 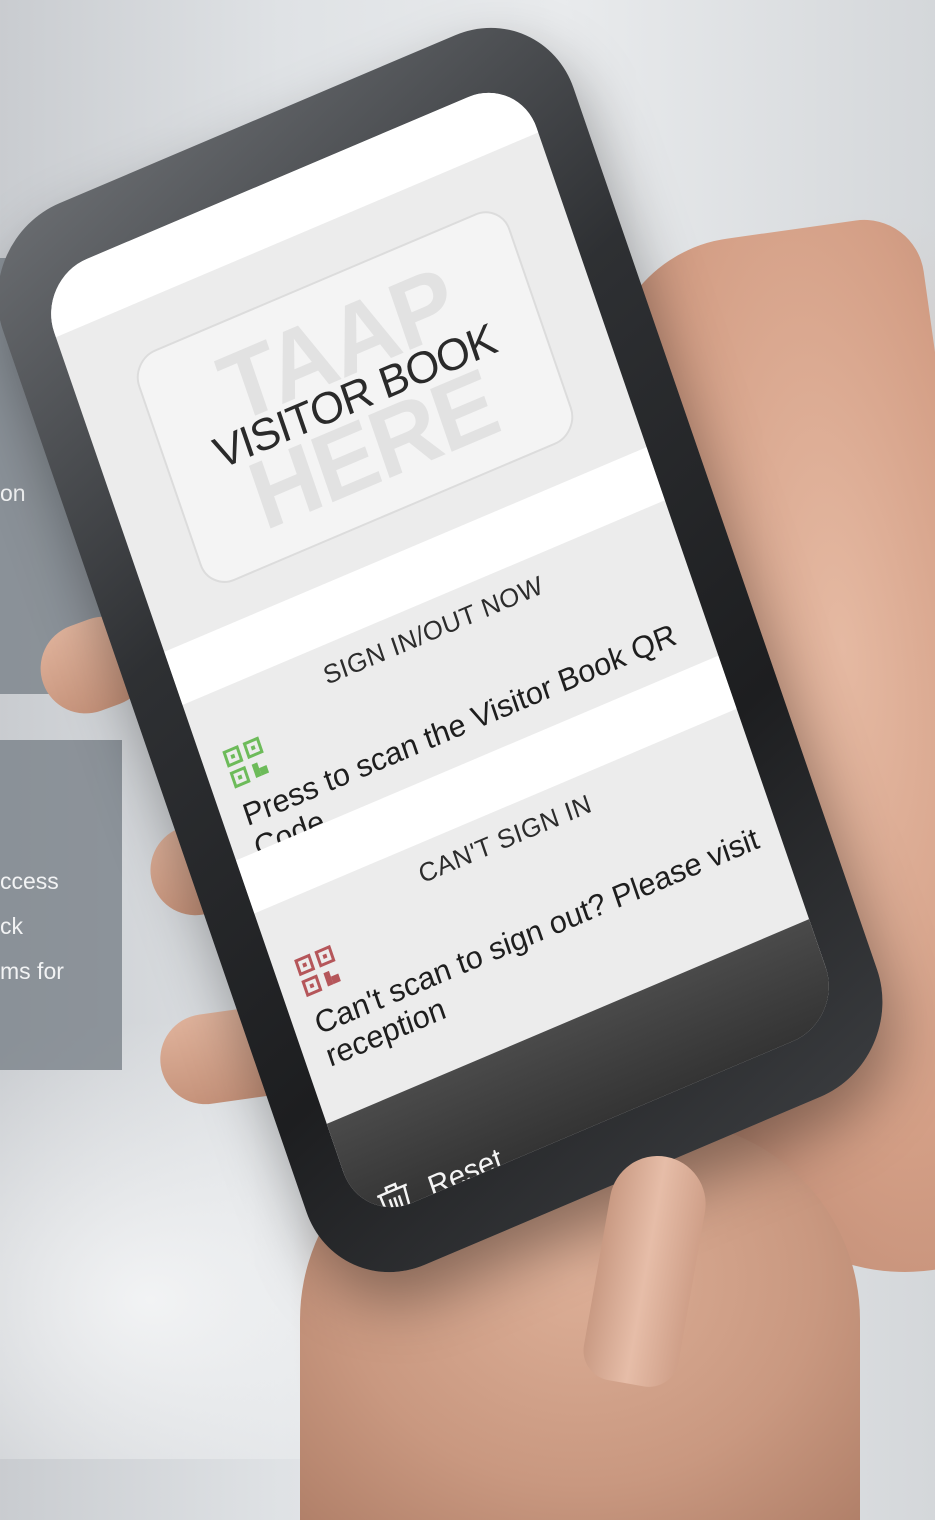 I want to click on info-panel-bottom-line-3: ms for, so click(x=32, y=971).